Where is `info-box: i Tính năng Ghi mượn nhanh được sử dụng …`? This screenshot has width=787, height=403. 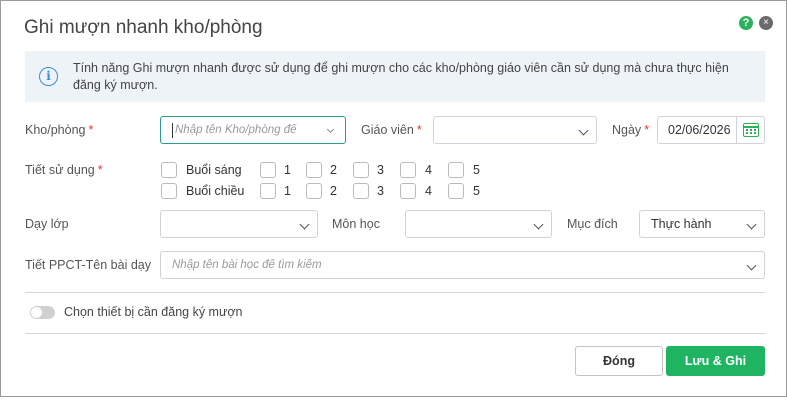
info-box: i Tính năng Ghi mượn nhanh được sử dụng … is located at coordinates (395, 76).